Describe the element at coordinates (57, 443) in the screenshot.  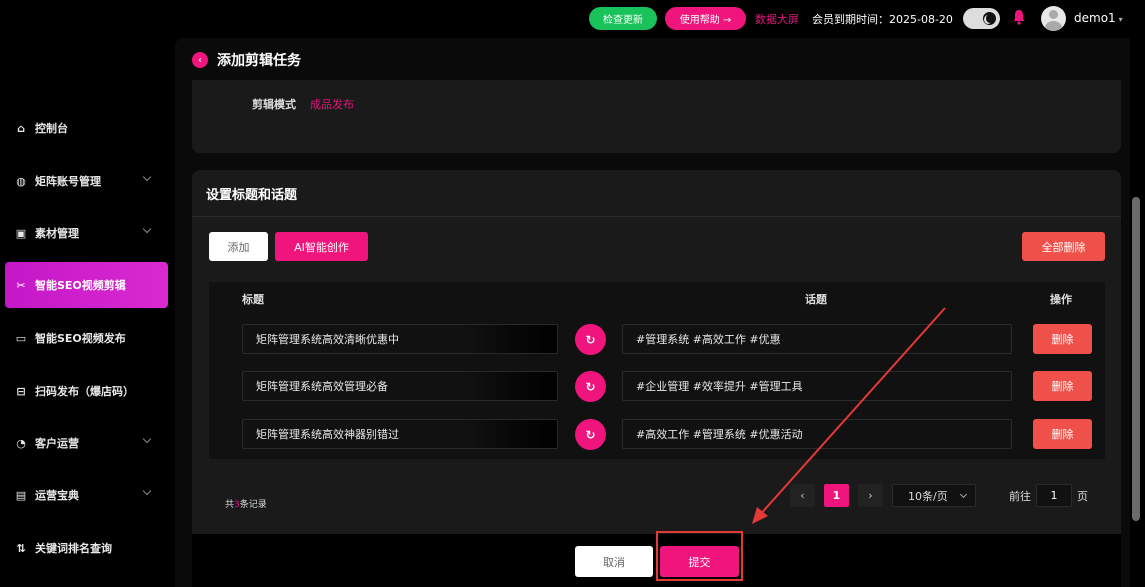
I see `sidebar-item-label: 客户运营` at that location.